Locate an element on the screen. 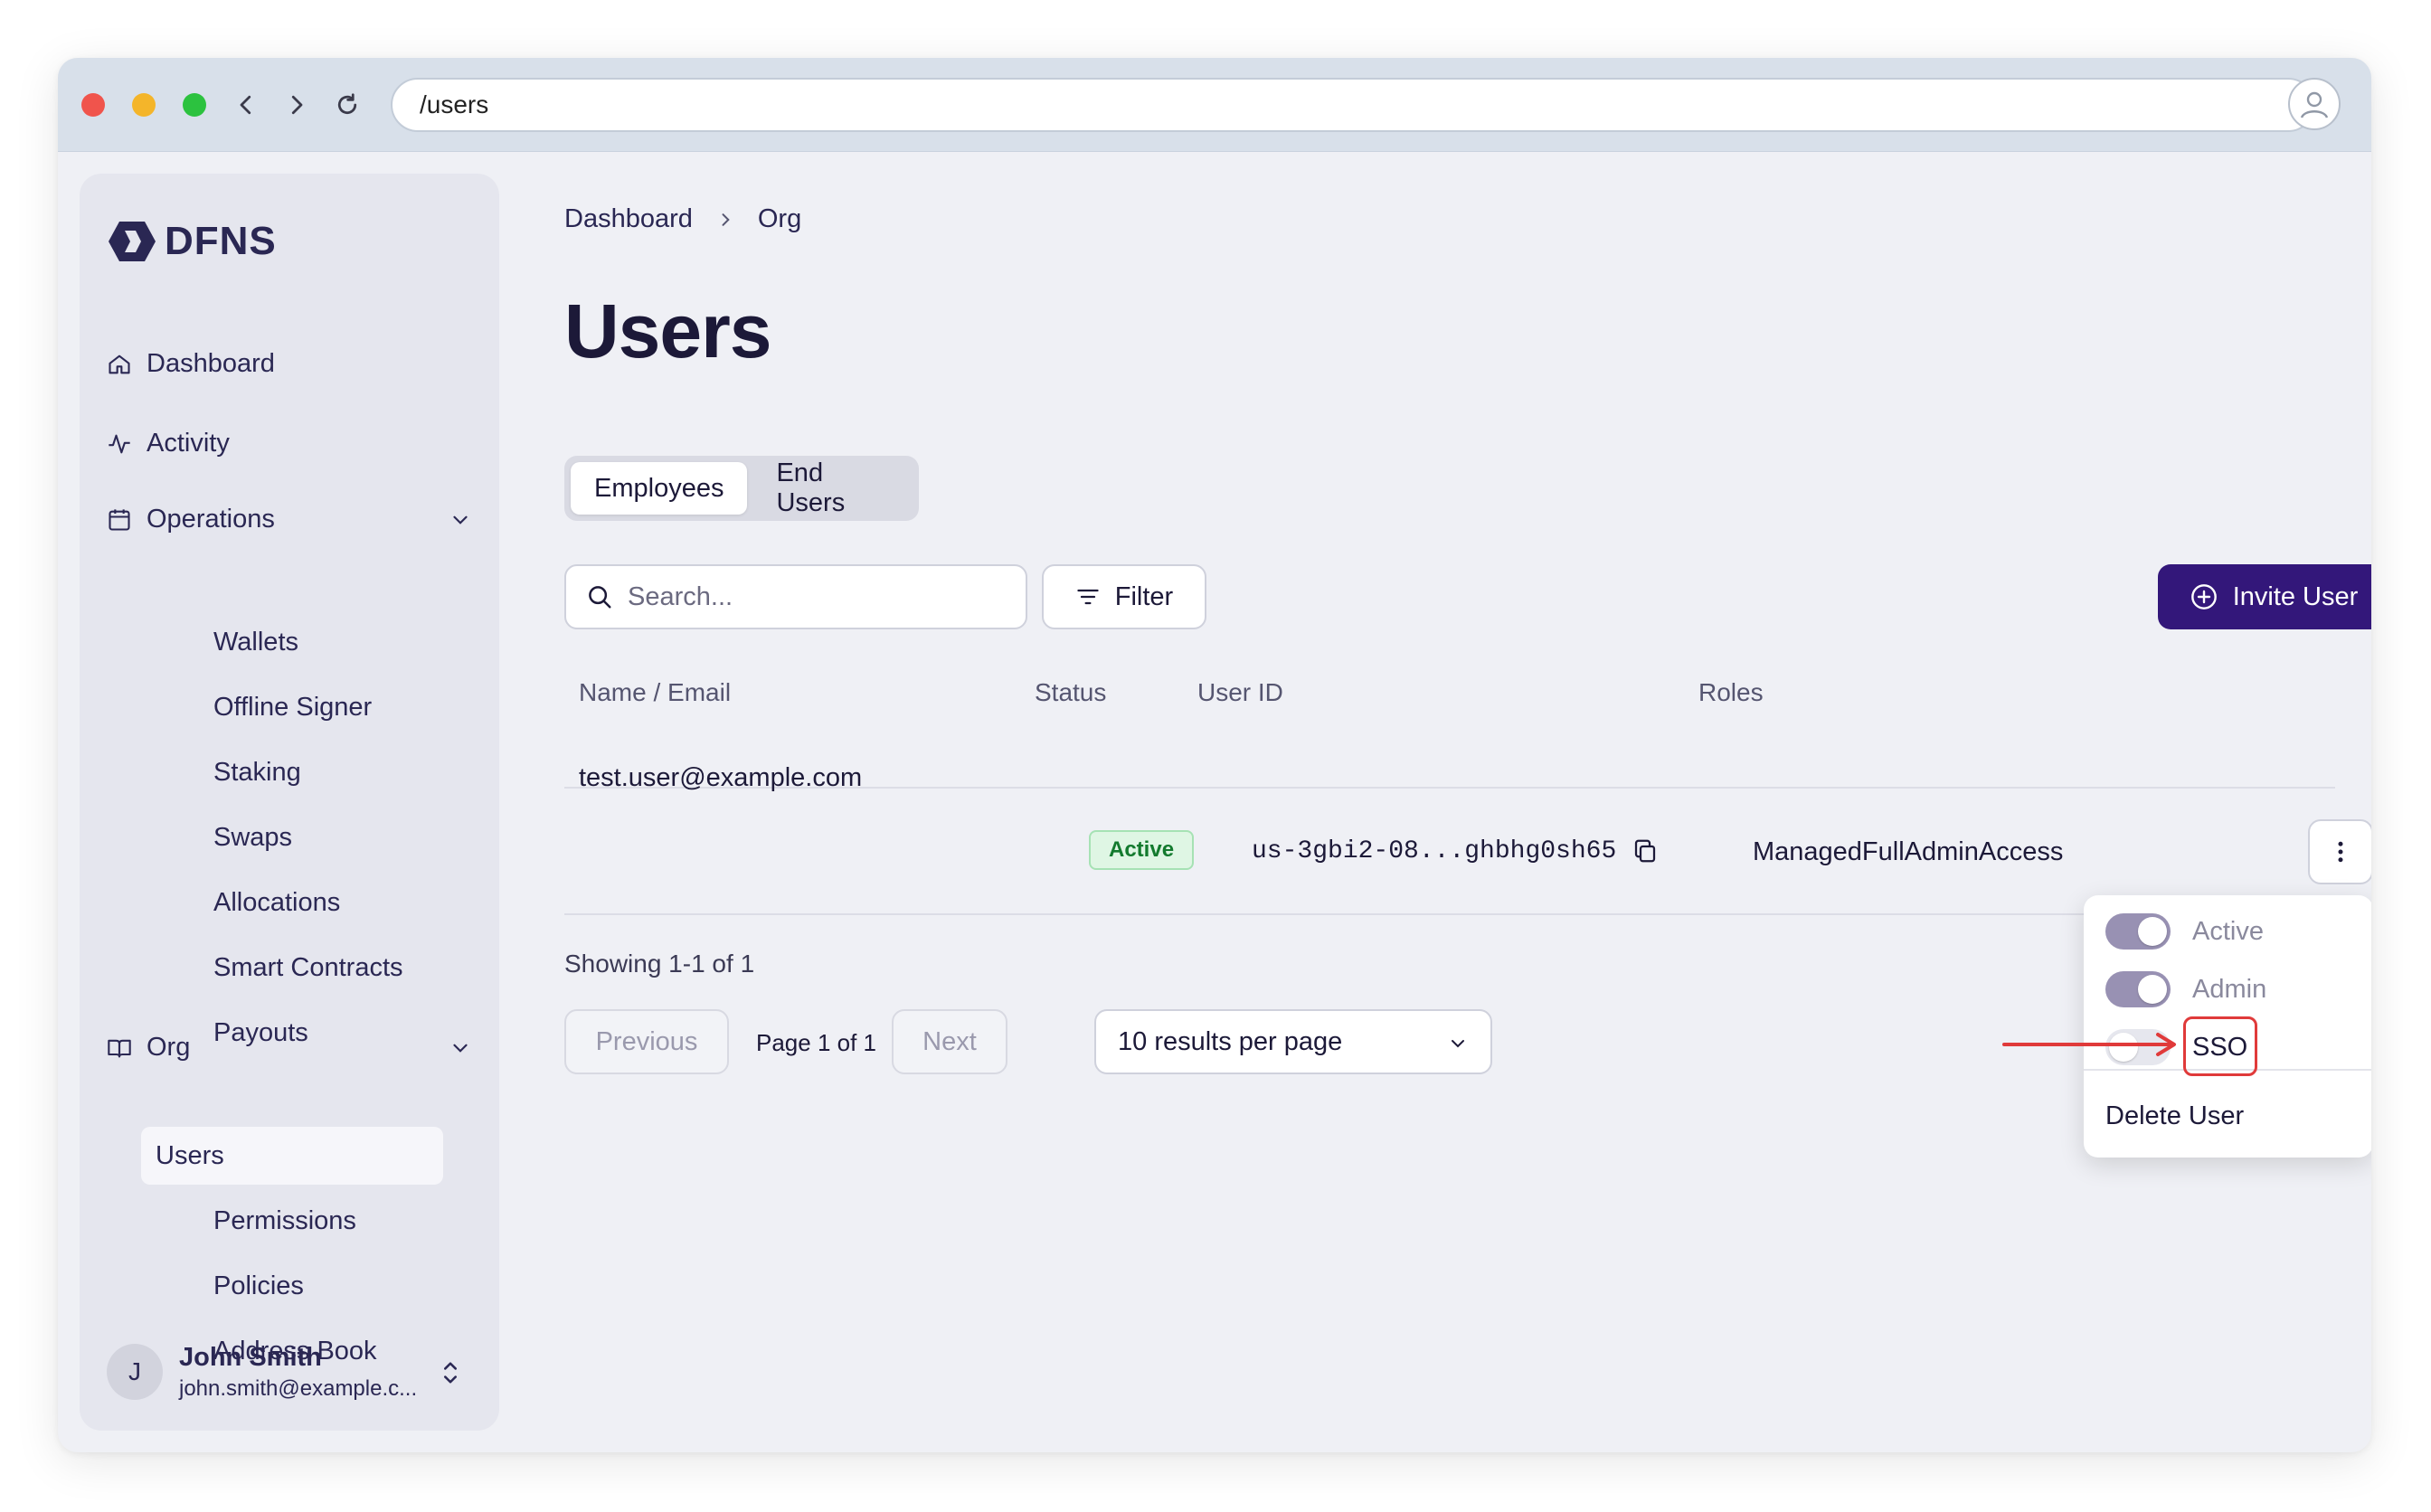  row-actions-button is located at coordinates (2339, 851).